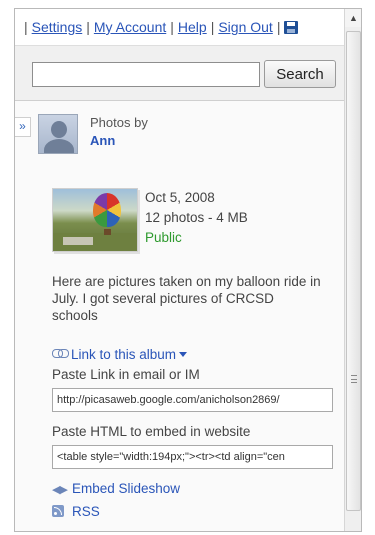 The image size is (375, 535). What do you see at coordinates (300, 74) in the screenshot?
I see `search-button: Search` at bounding box center [300, 74].